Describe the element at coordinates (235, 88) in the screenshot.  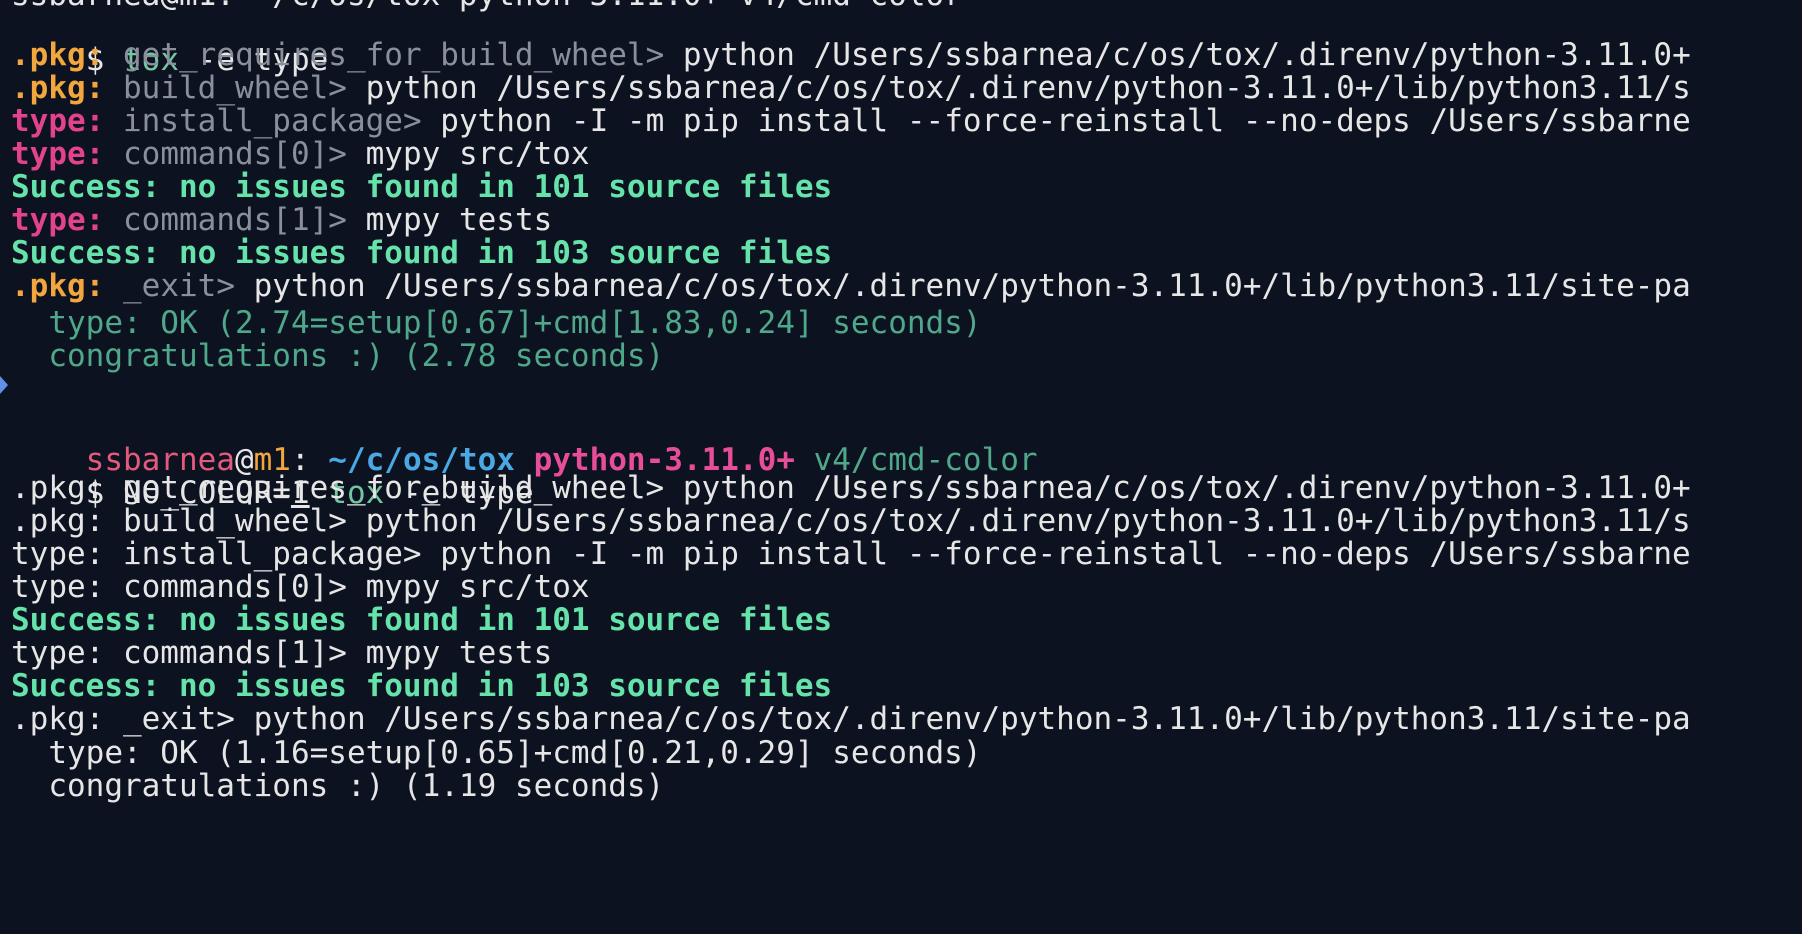
I see `step-name: build_wheel>` at that location.